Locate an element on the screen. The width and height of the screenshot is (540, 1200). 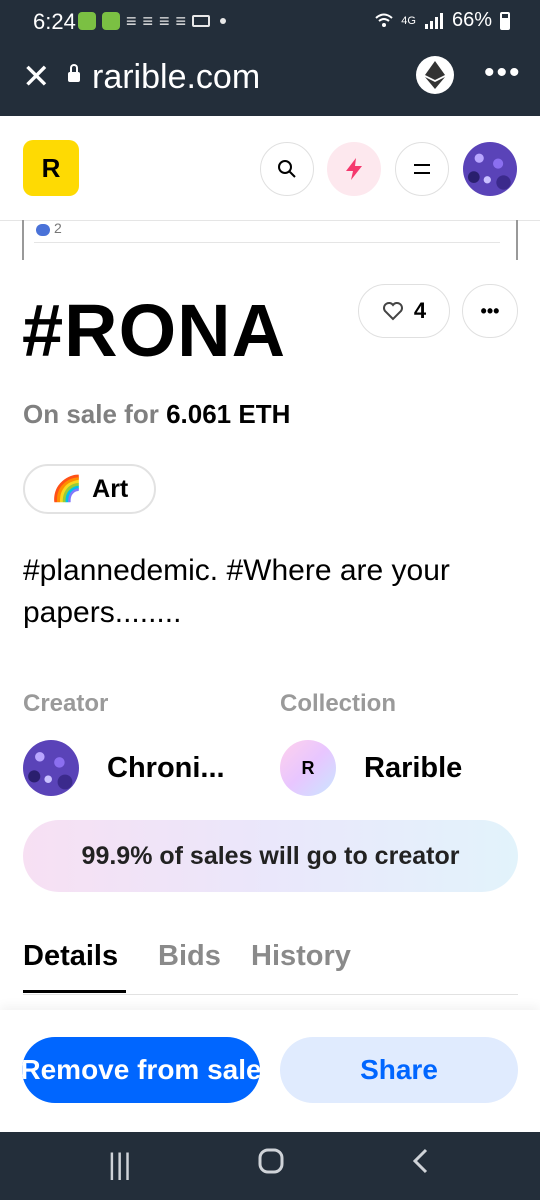
item-more-button: ••• is located at coordinates (490, 311).